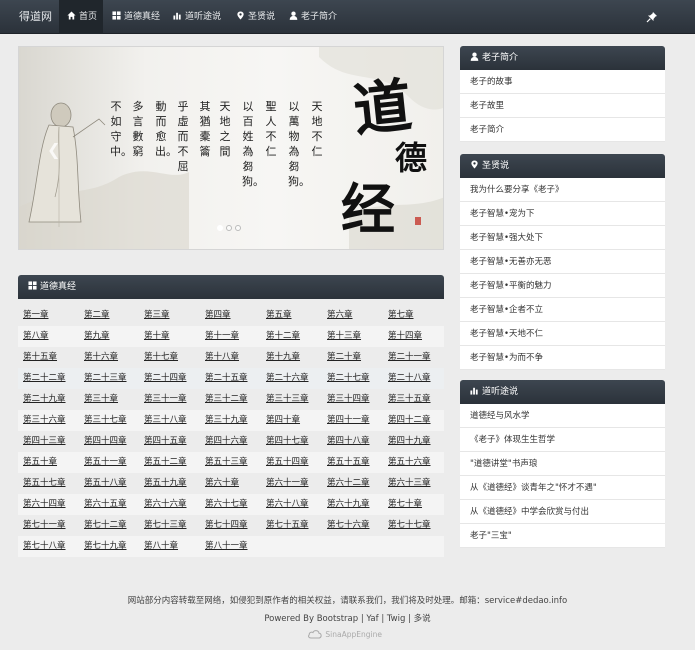 The width and height of the screenshot is (695, 650). I want to click on chapter-link: 第二十二章, so click(44, 378).